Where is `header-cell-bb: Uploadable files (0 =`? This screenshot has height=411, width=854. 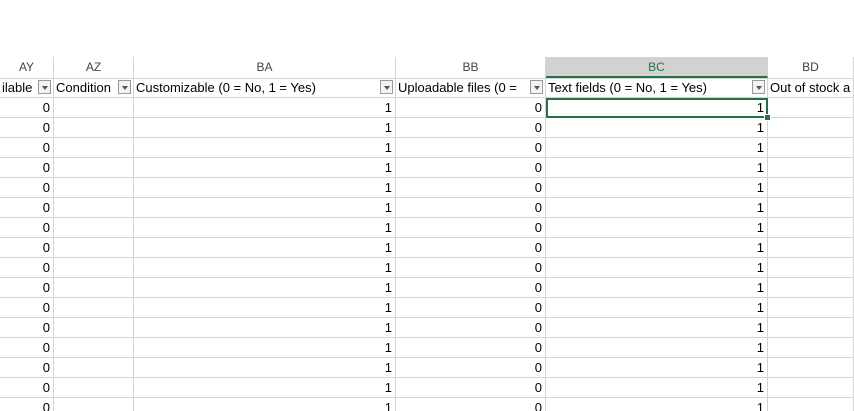
header-cell-bb: Uploadable files (0 = is located at coordinates (471, 88).